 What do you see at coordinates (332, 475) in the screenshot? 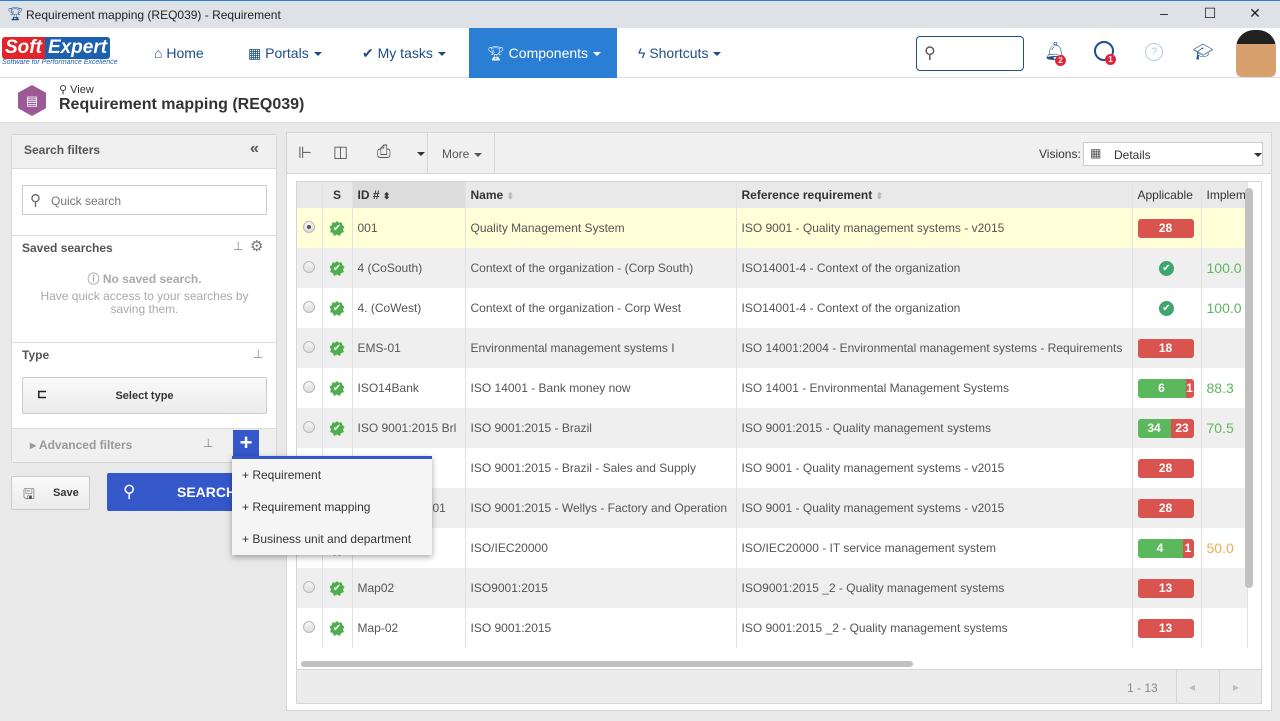
I see `menu-item-requirement: + Requirement` at bounding box center [332, 475].